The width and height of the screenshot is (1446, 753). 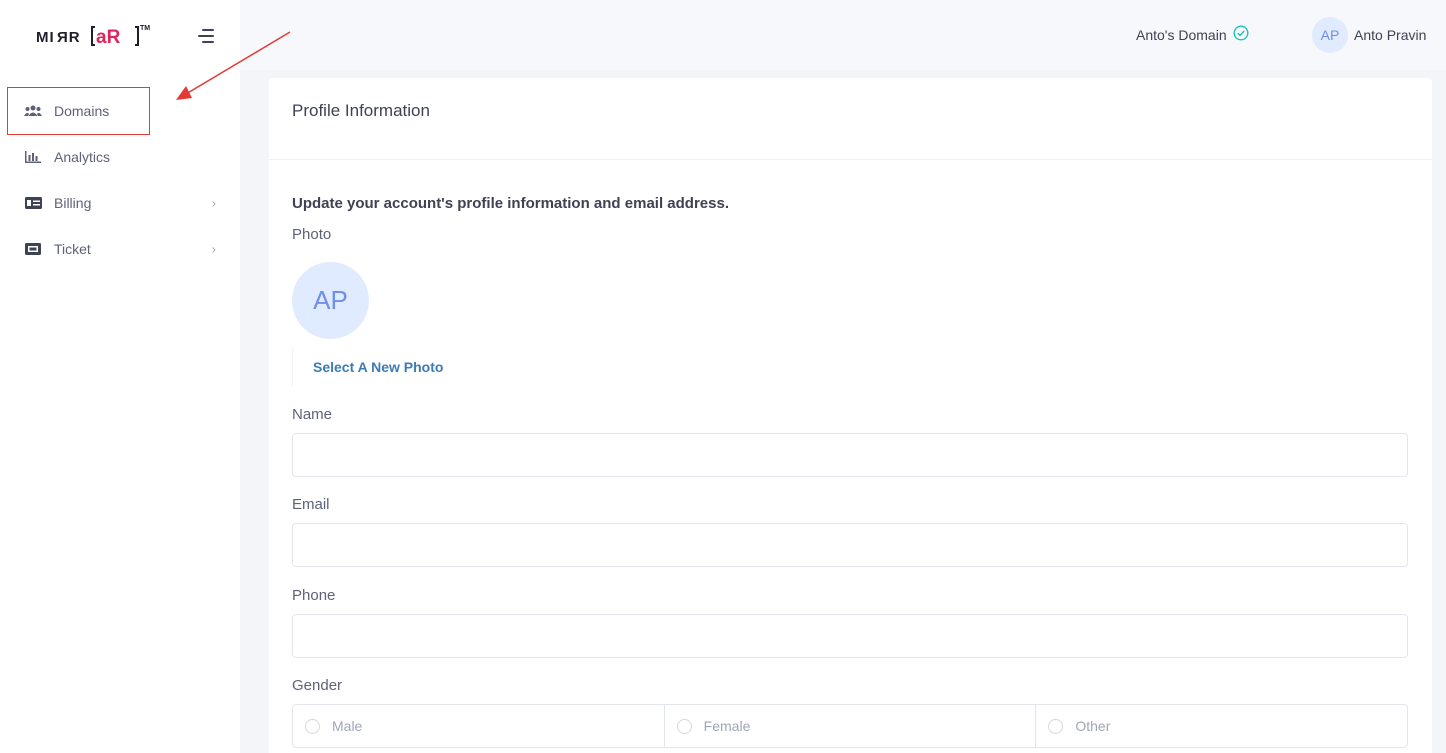 I want to click on sidebar-item-ticket: Ticket ›, so click(x=120, y=249).